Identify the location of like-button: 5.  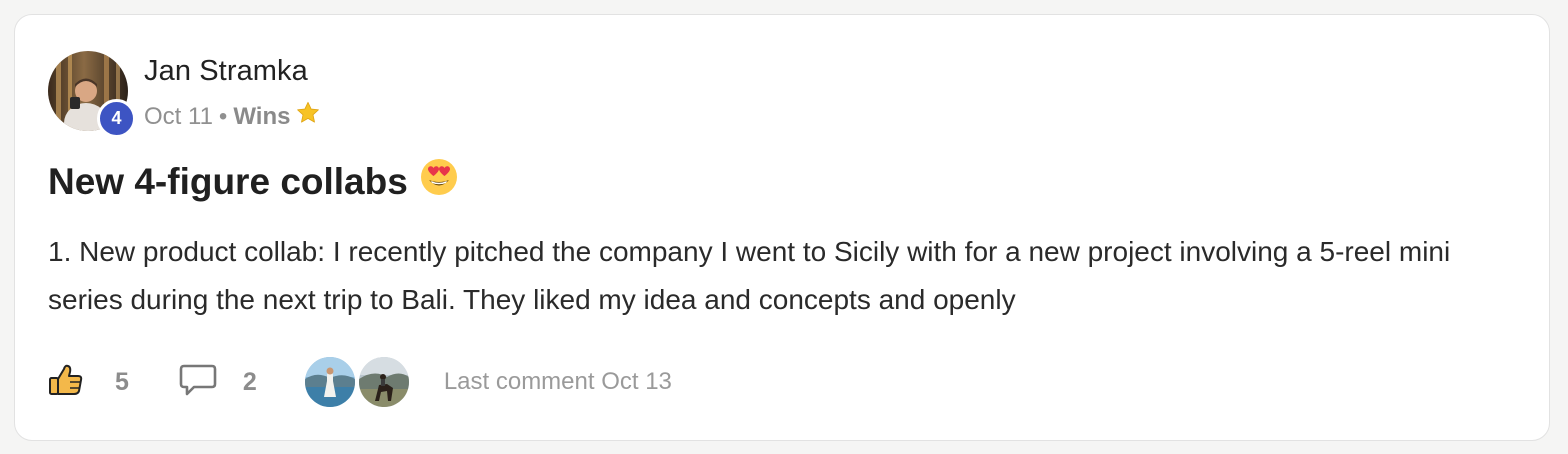
(88, 382).